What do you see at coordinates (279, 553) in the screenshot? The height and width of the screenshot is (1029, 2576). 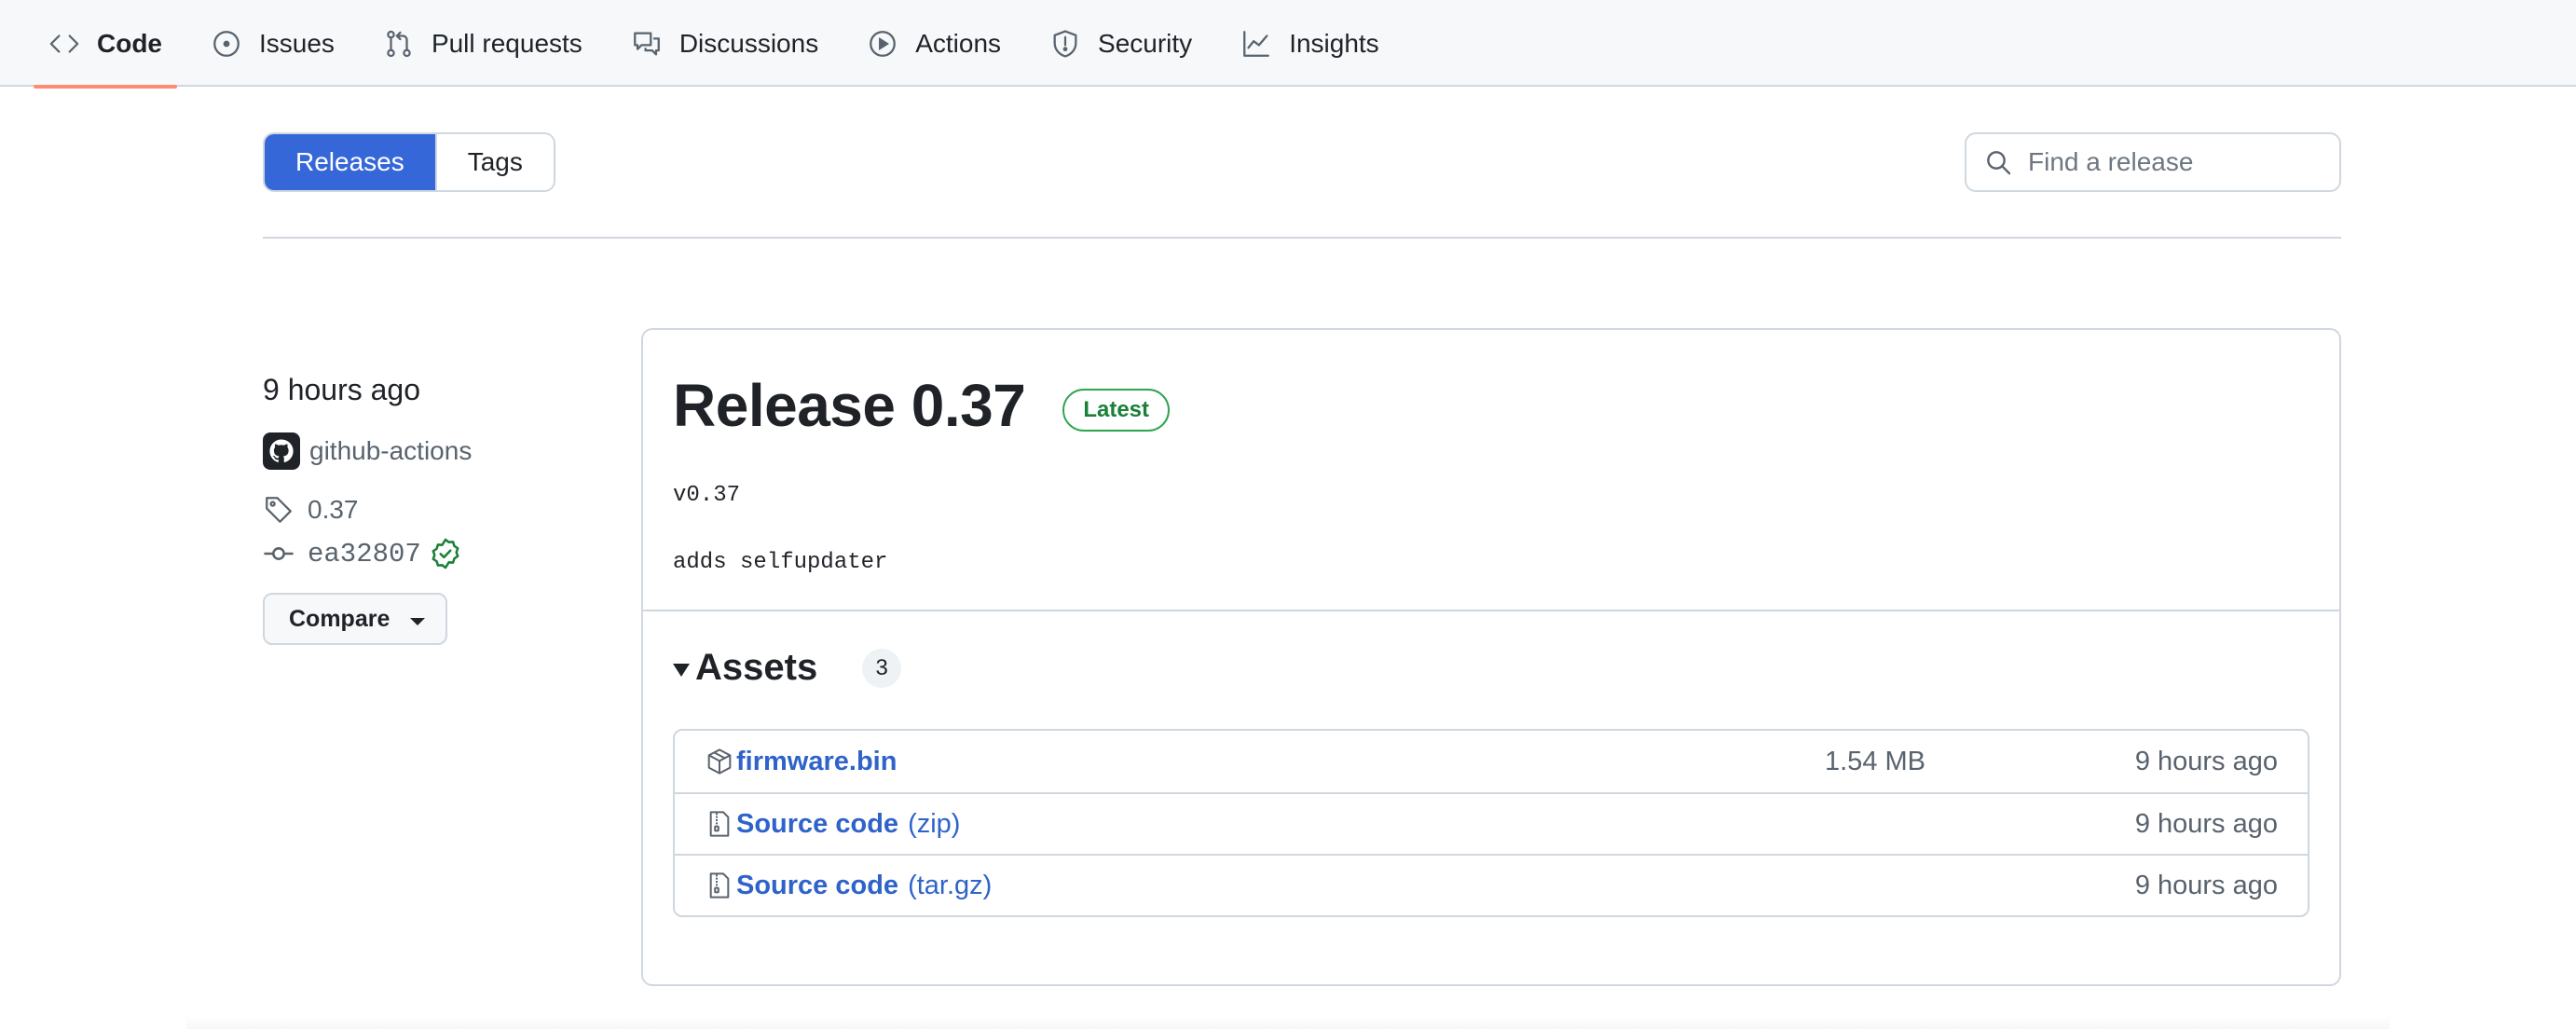 I see `git-commit-icon` at bounding box center [279, 553].